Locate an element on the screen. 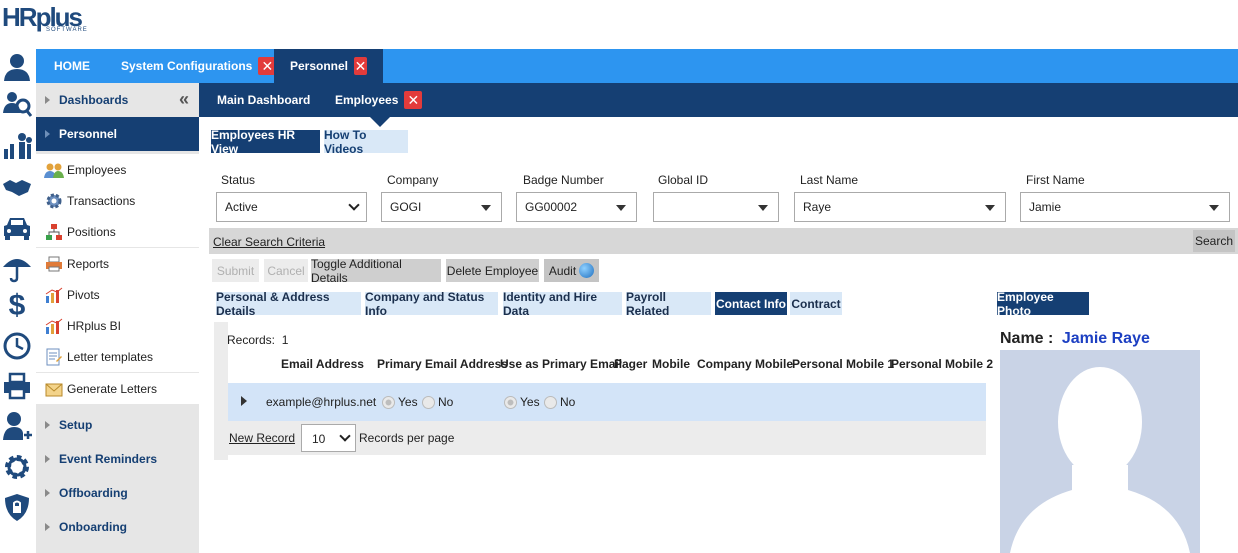 Image resolution: width=1238 pixels, height=553 pixels. tab-payroll-related: Payroll Related is located at coordinates (668, 304).